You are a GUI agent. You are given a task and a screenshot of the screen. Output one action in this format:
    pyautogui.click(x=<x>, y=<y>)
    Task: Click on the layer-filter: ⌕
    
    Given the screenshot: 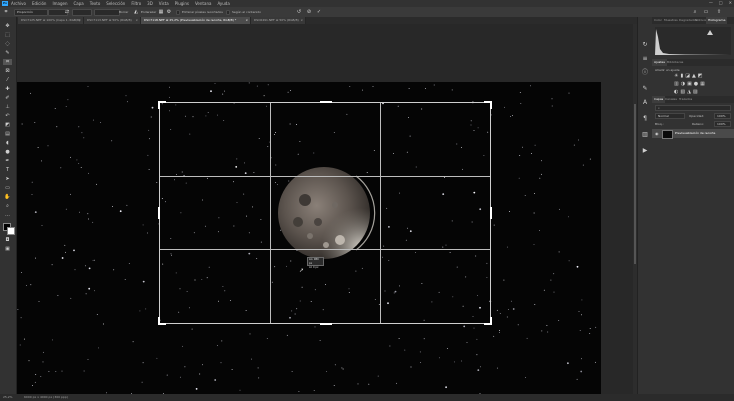 What is the action you would take?
    pyautogui.click(x=693, y=108)
    